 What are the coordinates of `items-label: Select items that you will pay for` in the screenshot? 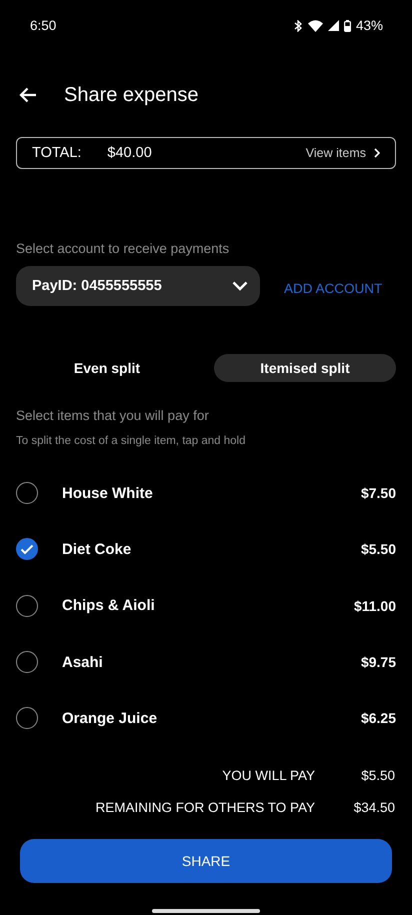 It's located at (113, 415).